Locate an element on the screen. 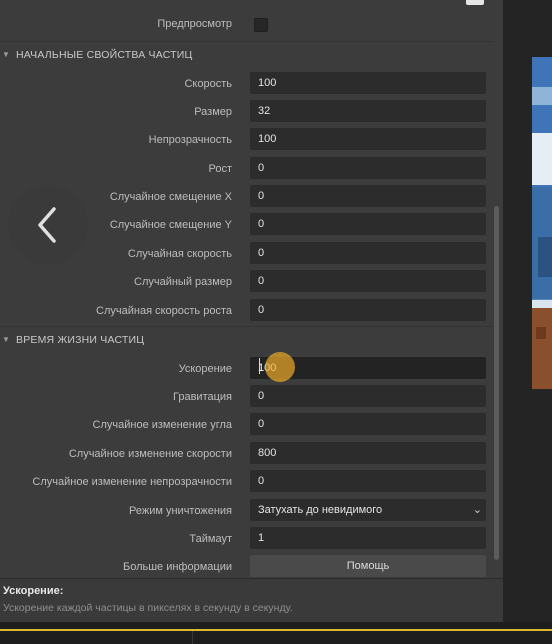  bottom-separator is located at coordinates (192, 637).